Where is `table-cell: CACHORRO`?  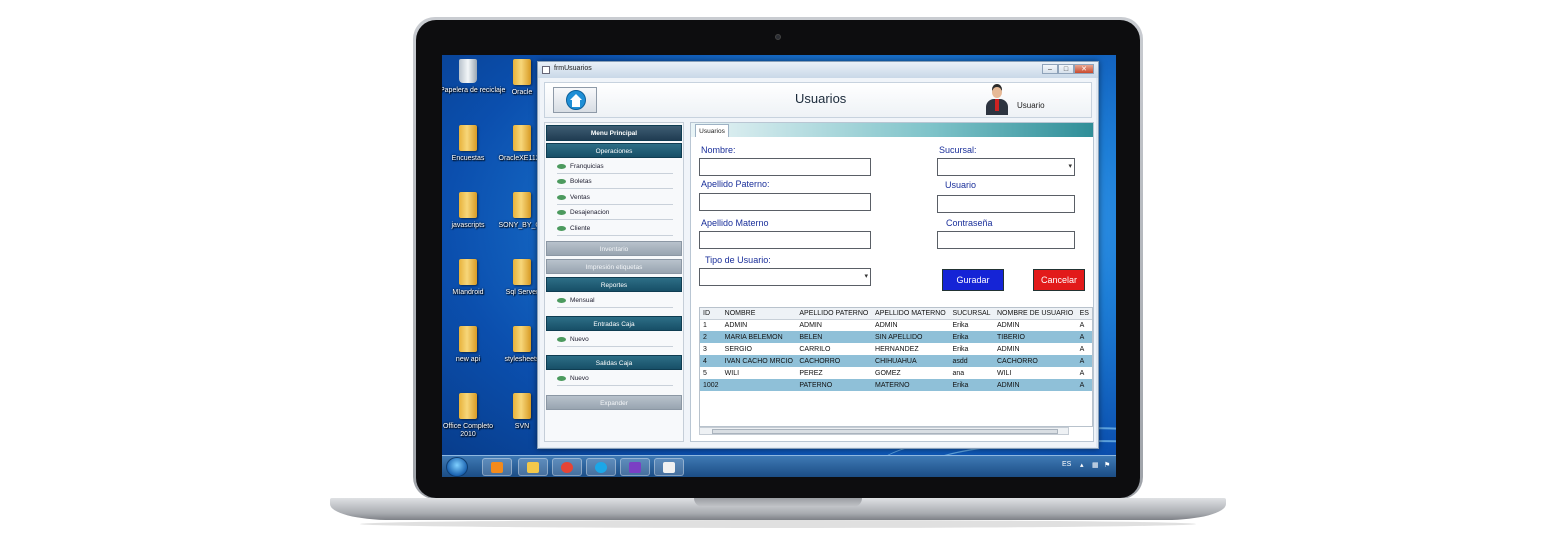 table-cell: CACHORRO is located at coordinates (834, 361).